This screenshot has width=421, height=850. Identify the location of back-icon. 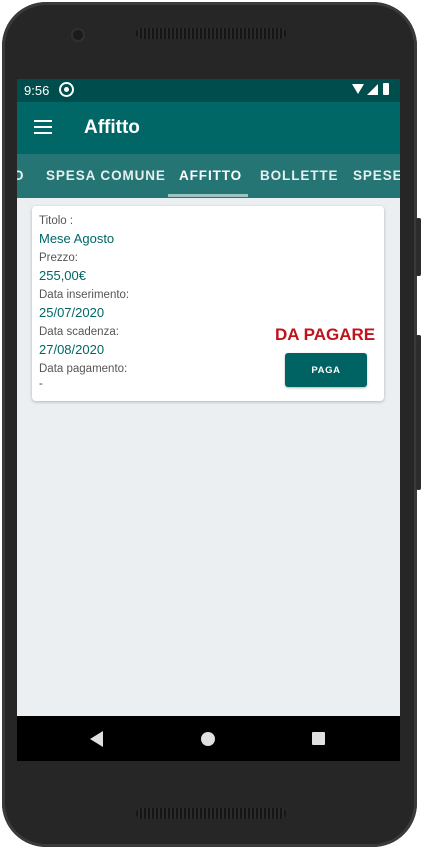
(96, 739).